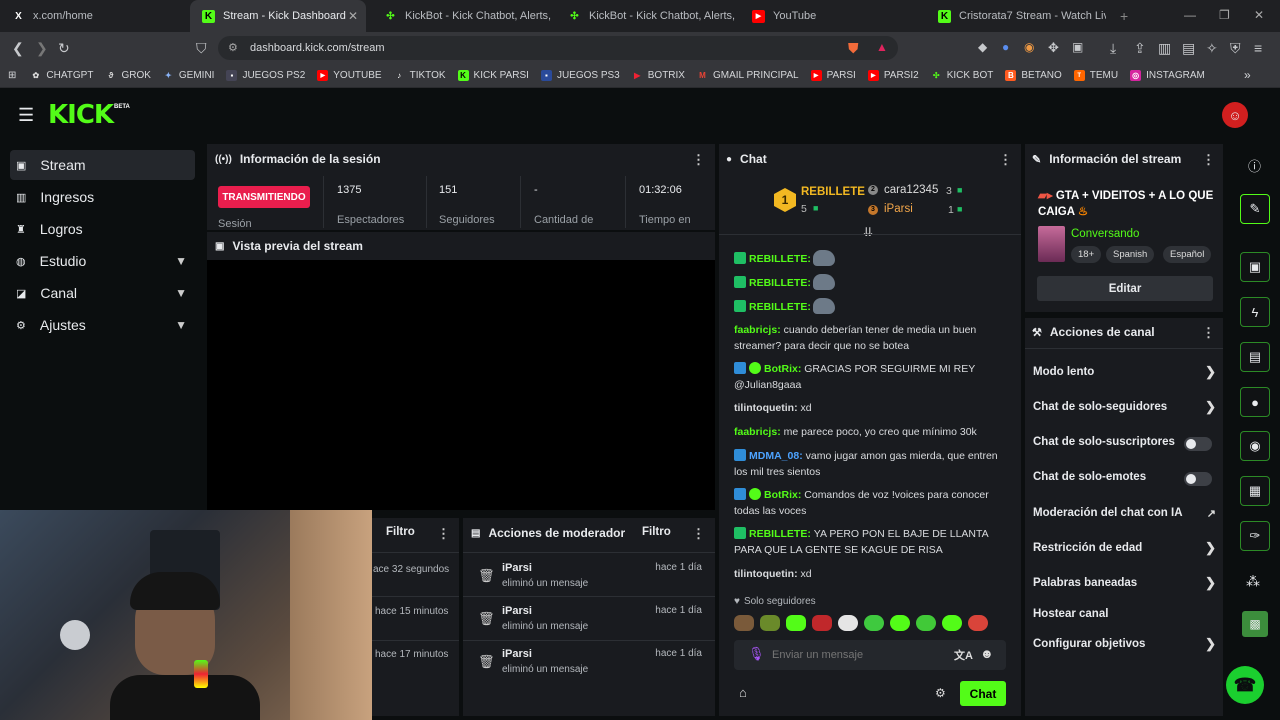 The image size is (1280, 720). What do you see at coordinates (353, 16) in the screenshot?
I see `close-tab-icon: ✕` at bounding box center [353, 16].